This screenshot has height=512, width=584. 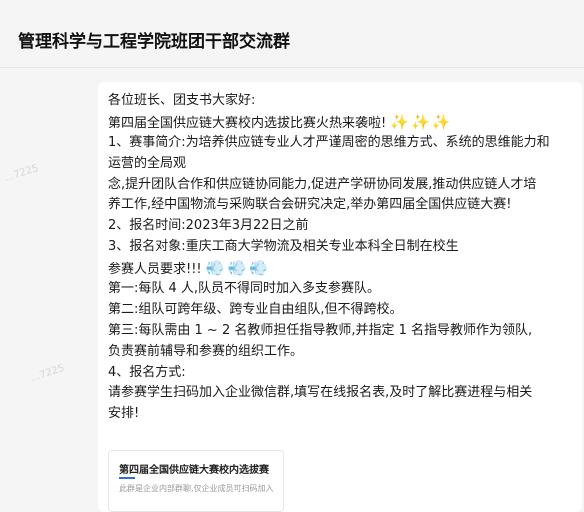 What do you see at coordinates (147, 372) in the screenshot?
I see `message-line: 4、报名方式:` at bounding box center [147, 372].